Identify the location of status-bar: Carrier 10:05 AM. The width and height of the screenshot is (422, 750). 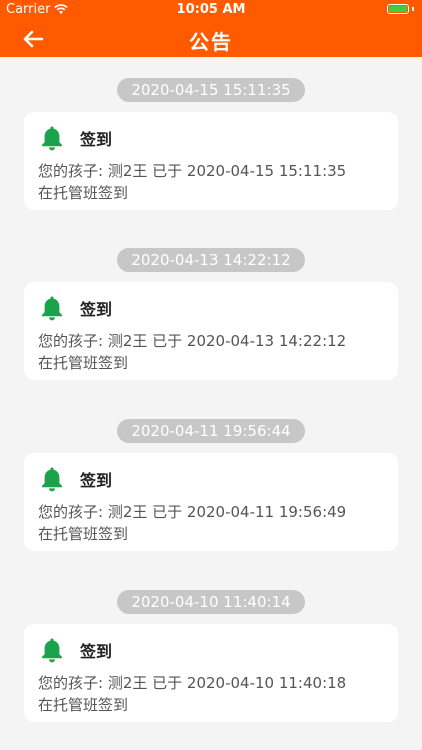
(211, 10).